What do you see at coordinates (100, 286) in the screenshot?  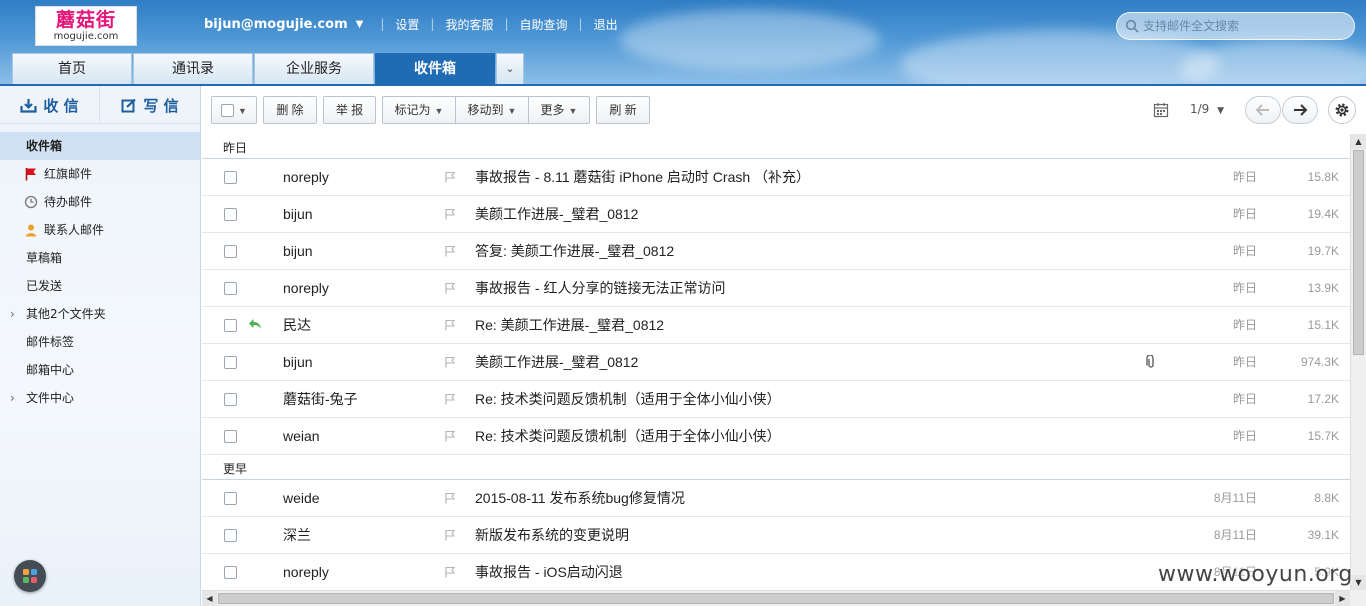 I see `folder-sent: 已发送` at bounding box center [100, 286].